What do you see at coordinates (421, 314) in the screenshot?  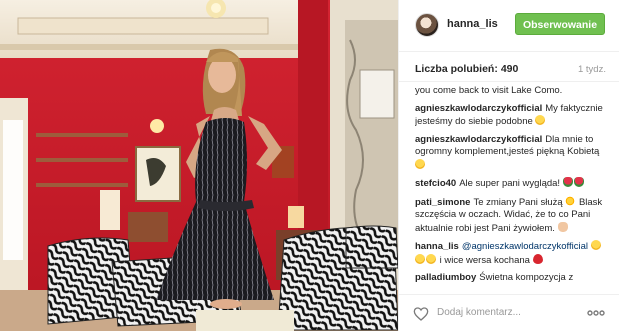 I see `heart-outline-icon` at bounding box center [421, 314].